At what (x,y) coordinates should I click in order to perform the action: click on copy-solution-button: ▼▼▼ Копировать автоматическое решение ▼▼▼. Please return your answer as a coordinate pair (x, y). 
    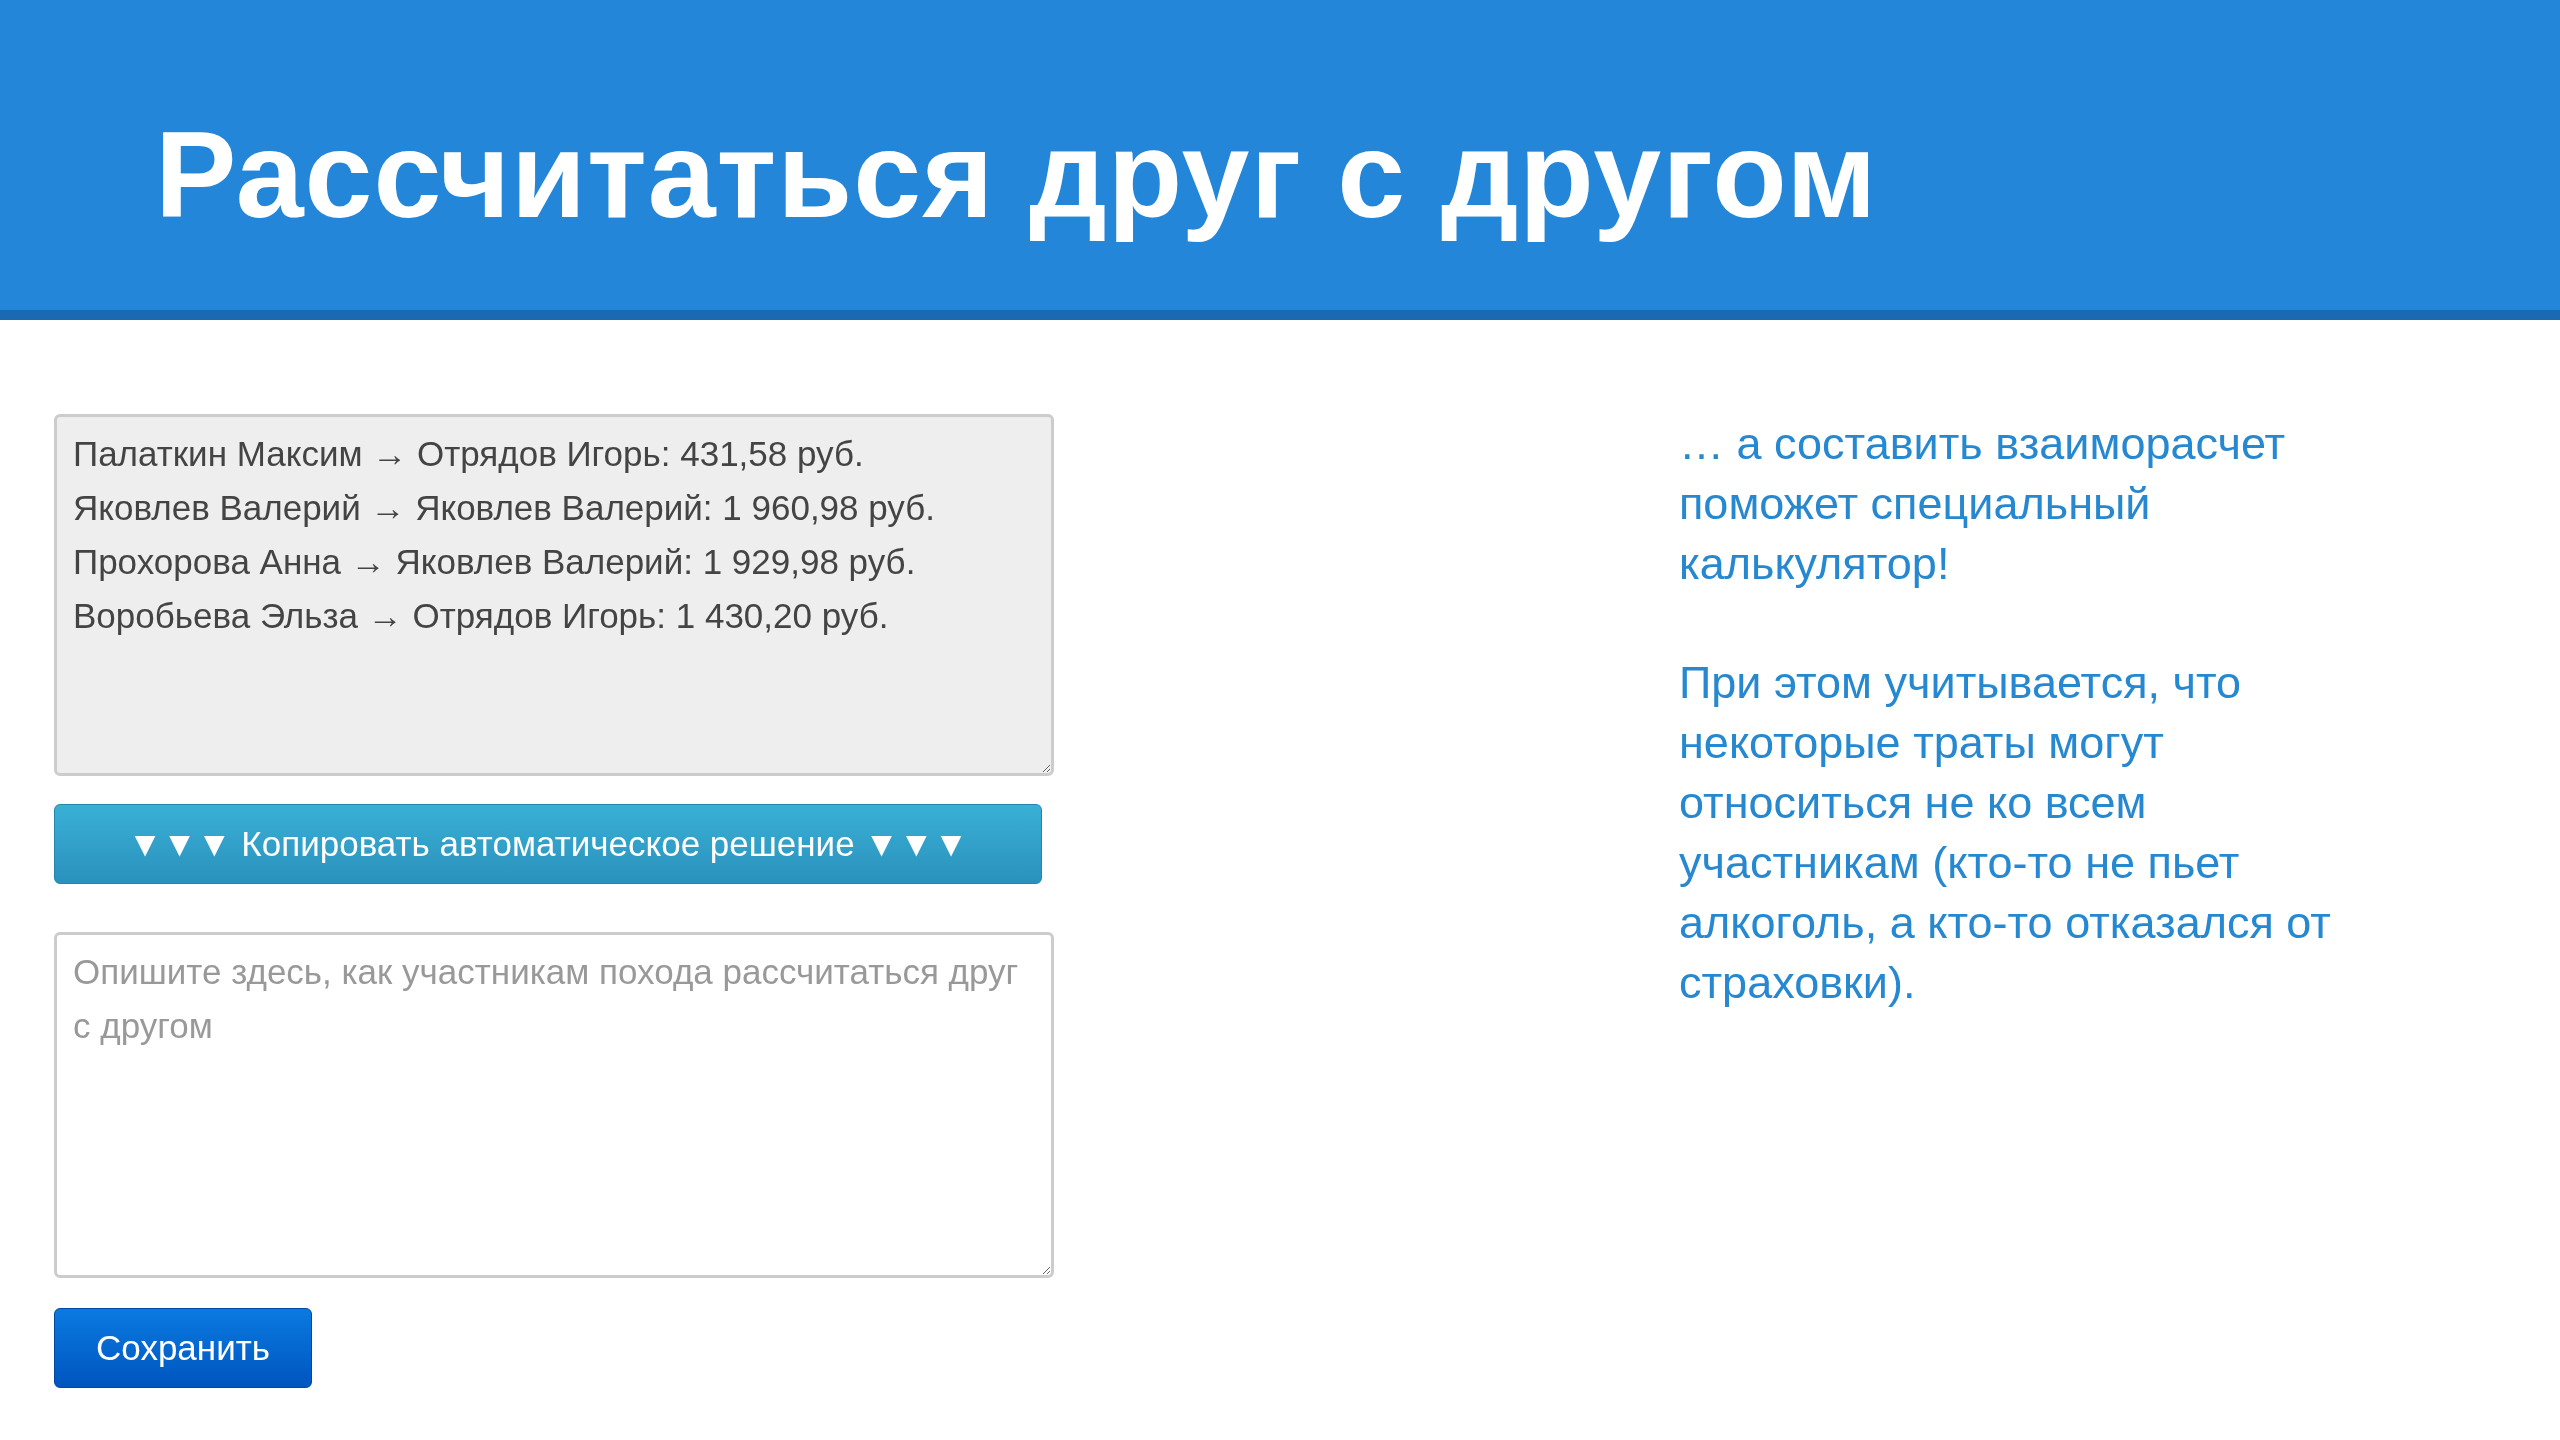
    Looking at the image, I should click on (548, 844).